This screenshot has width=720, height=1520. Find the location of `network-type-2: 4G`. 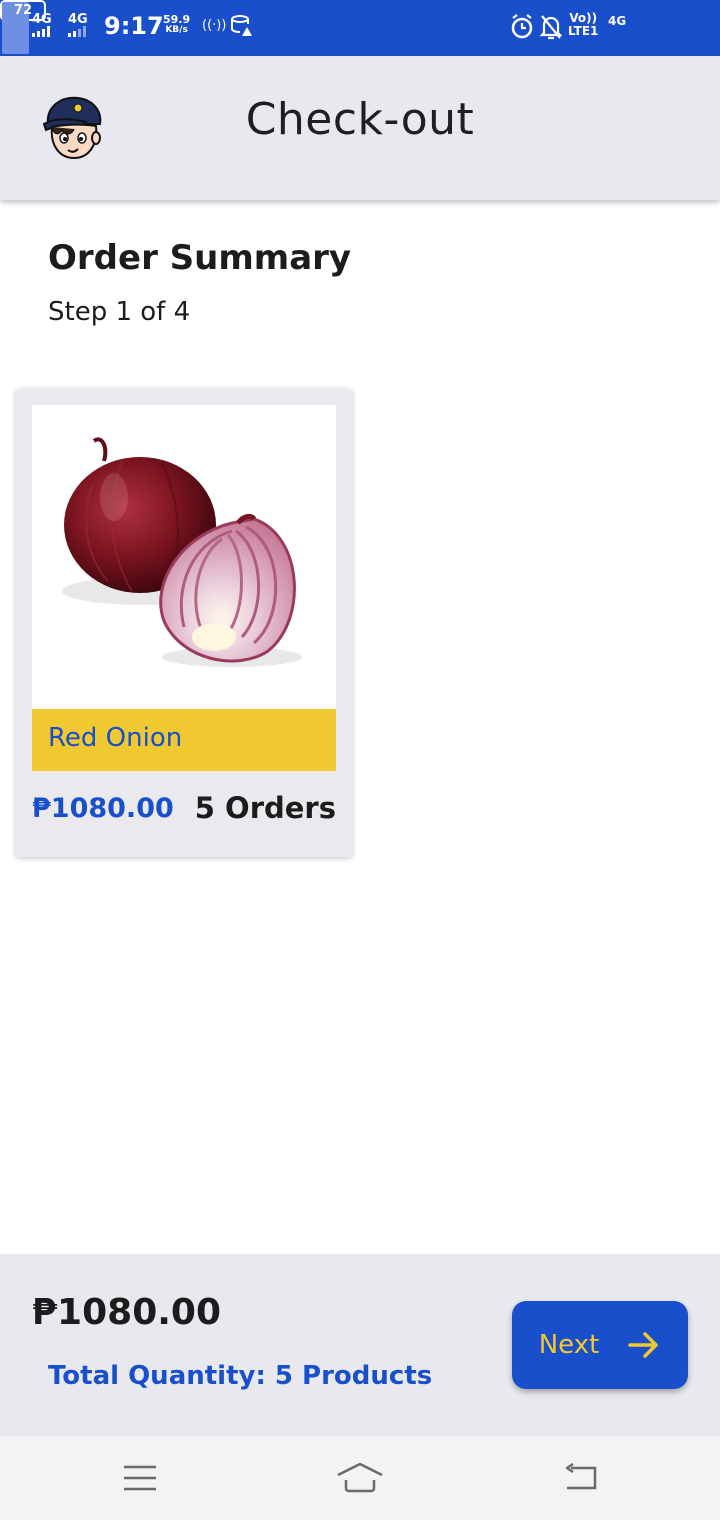

network-type-2: 4G is located at coordinates (78, 19).